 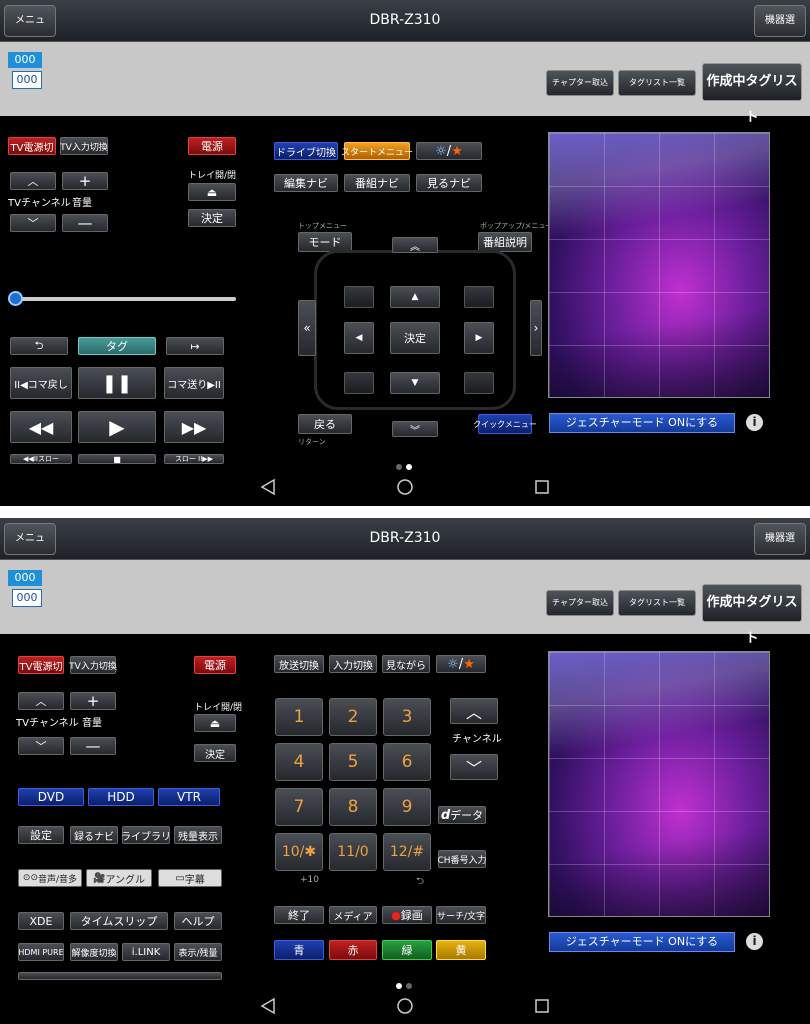 I want to click on cut-off-button-row, so click(x=120, y=976).